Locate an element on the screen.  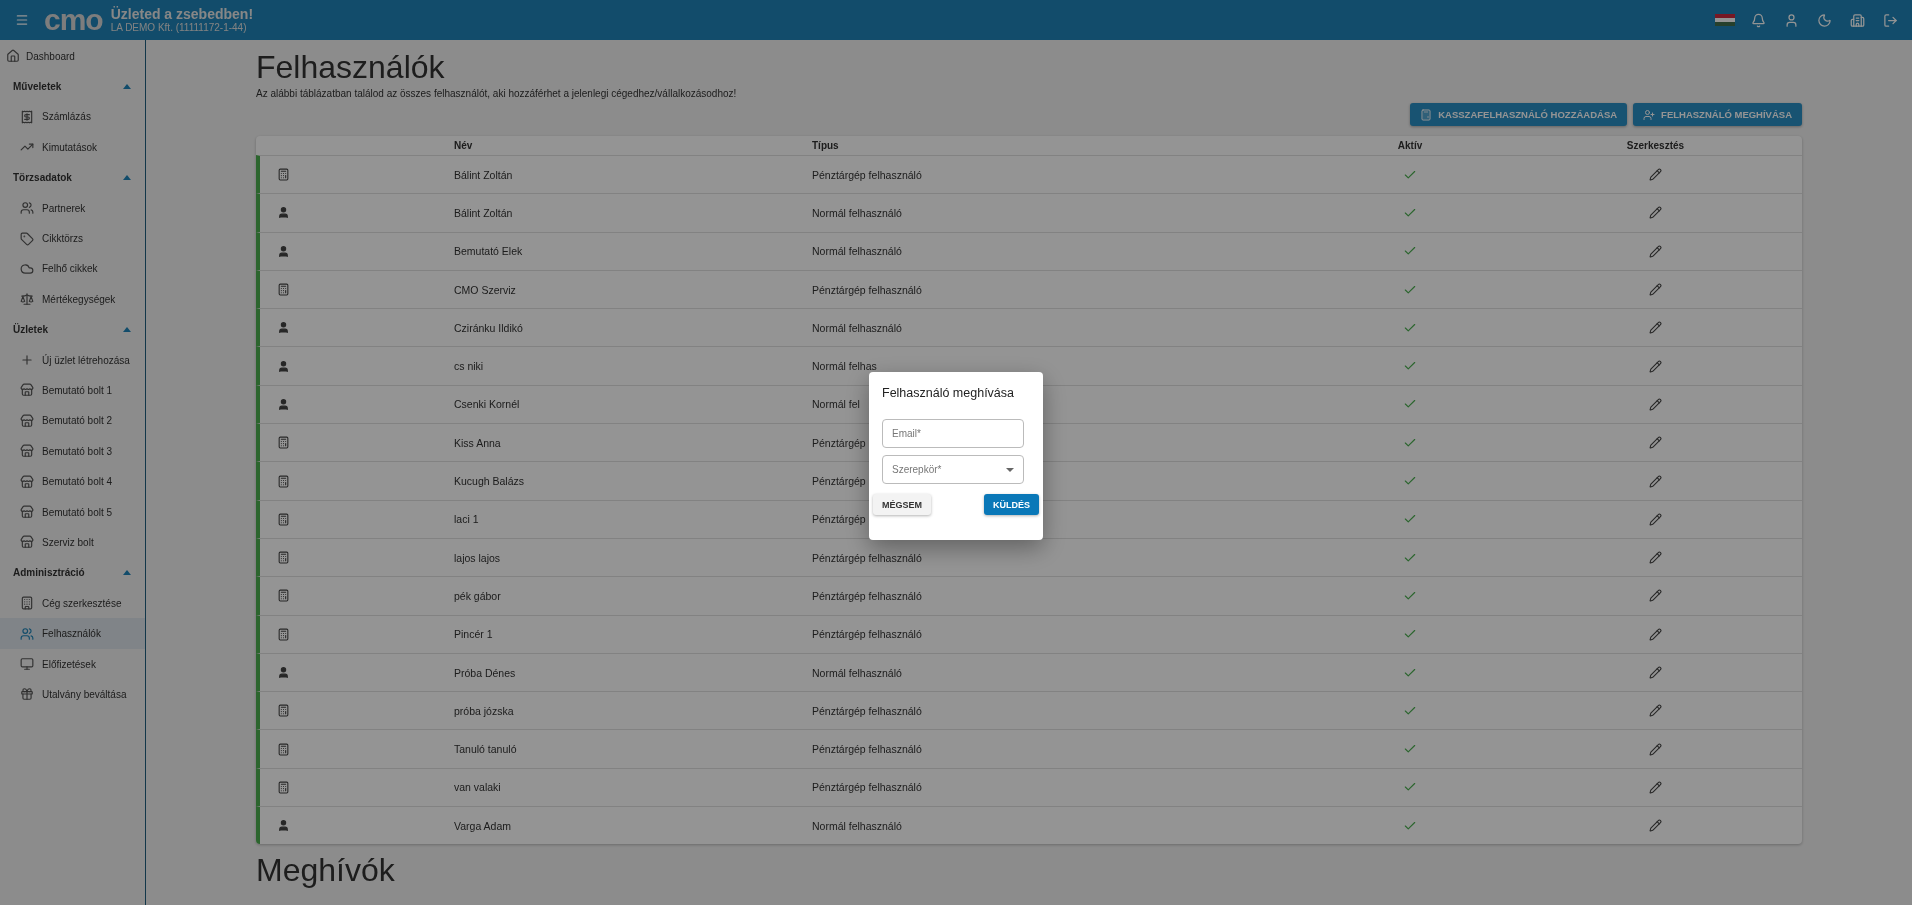
sidebar-section: Műveletek is located at coordinates (72, 86).